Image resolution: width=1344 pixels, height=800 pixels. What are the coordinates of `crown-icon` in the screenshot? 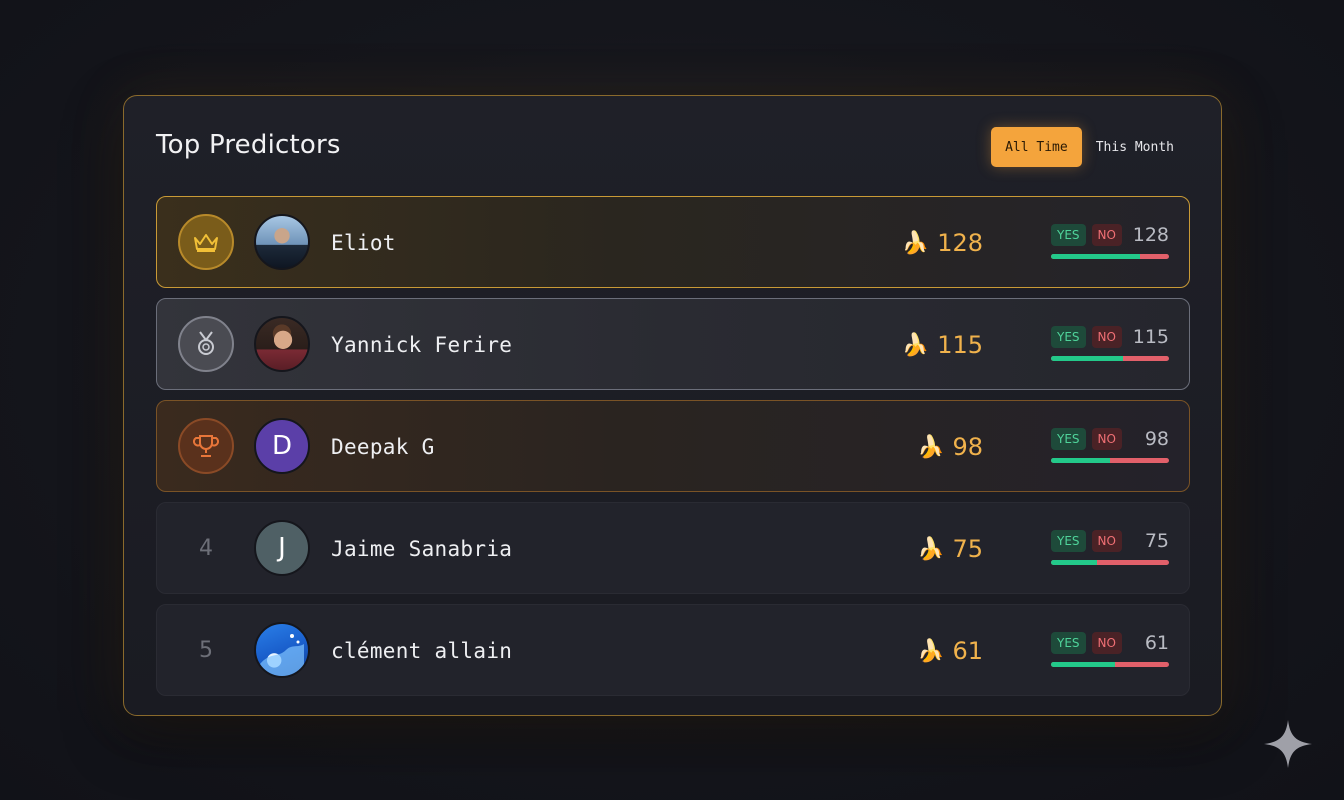 It's located at (206, 242).